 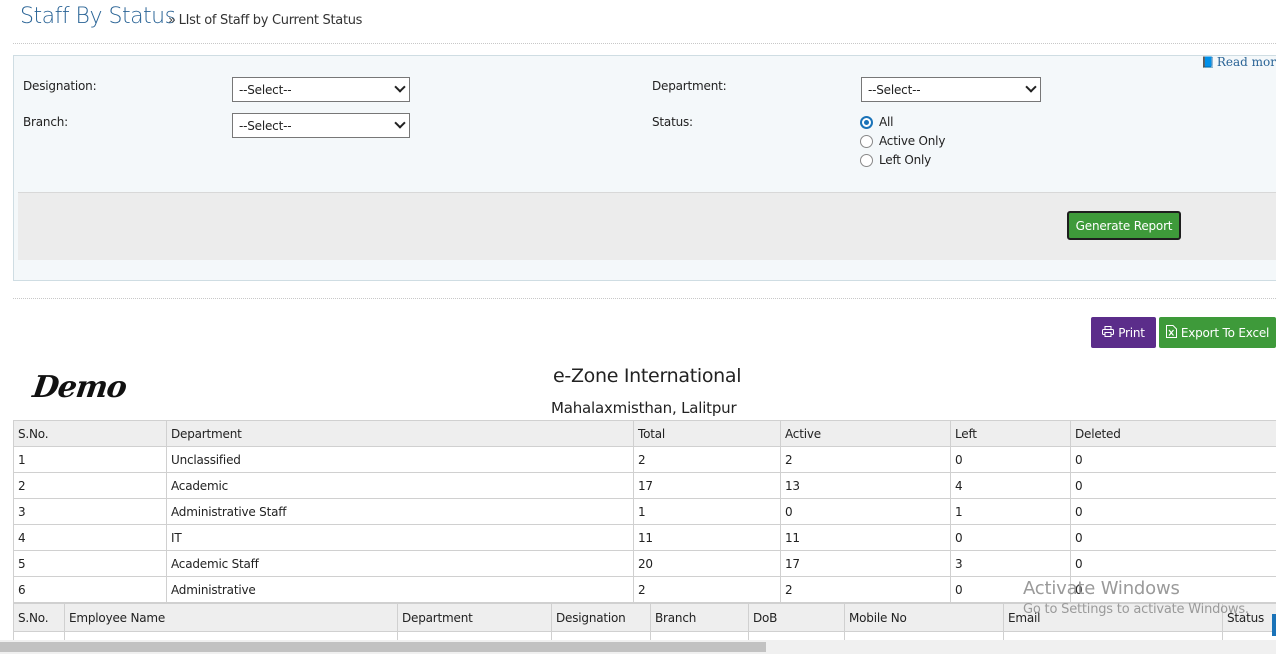 I want to click on column-header: Branch, so click(x=699, y=617).